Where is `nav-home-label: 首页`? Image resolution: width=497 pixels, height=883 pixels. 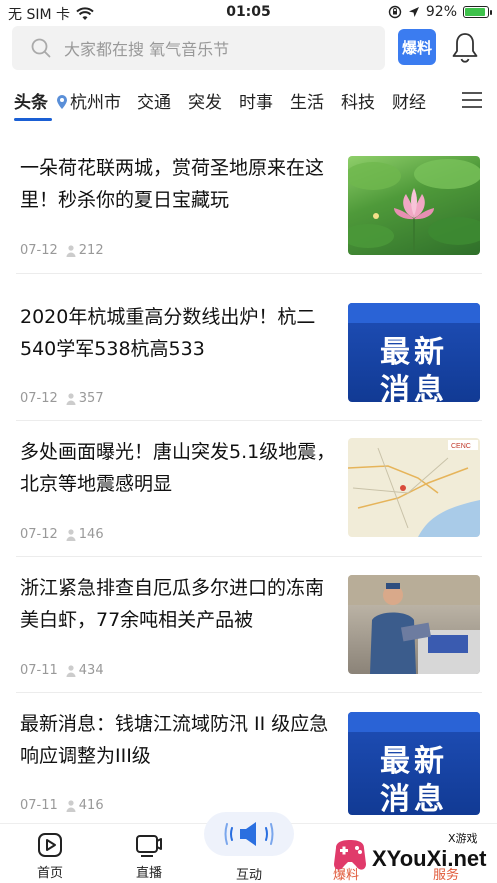
nav-home-label: 首页 is located at coordinates (49, 873).